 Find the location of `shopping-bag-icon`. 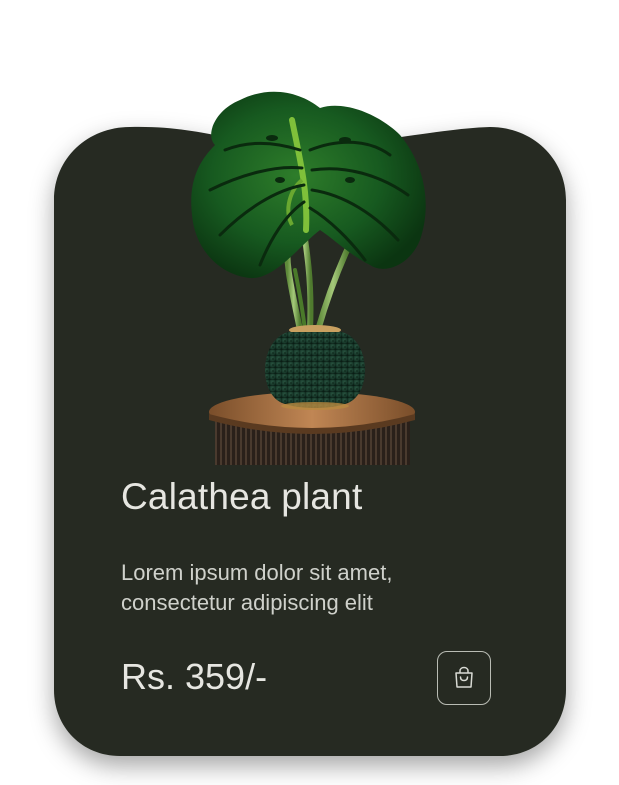

shopping-bag-icon is located at coordinates (464, 677).